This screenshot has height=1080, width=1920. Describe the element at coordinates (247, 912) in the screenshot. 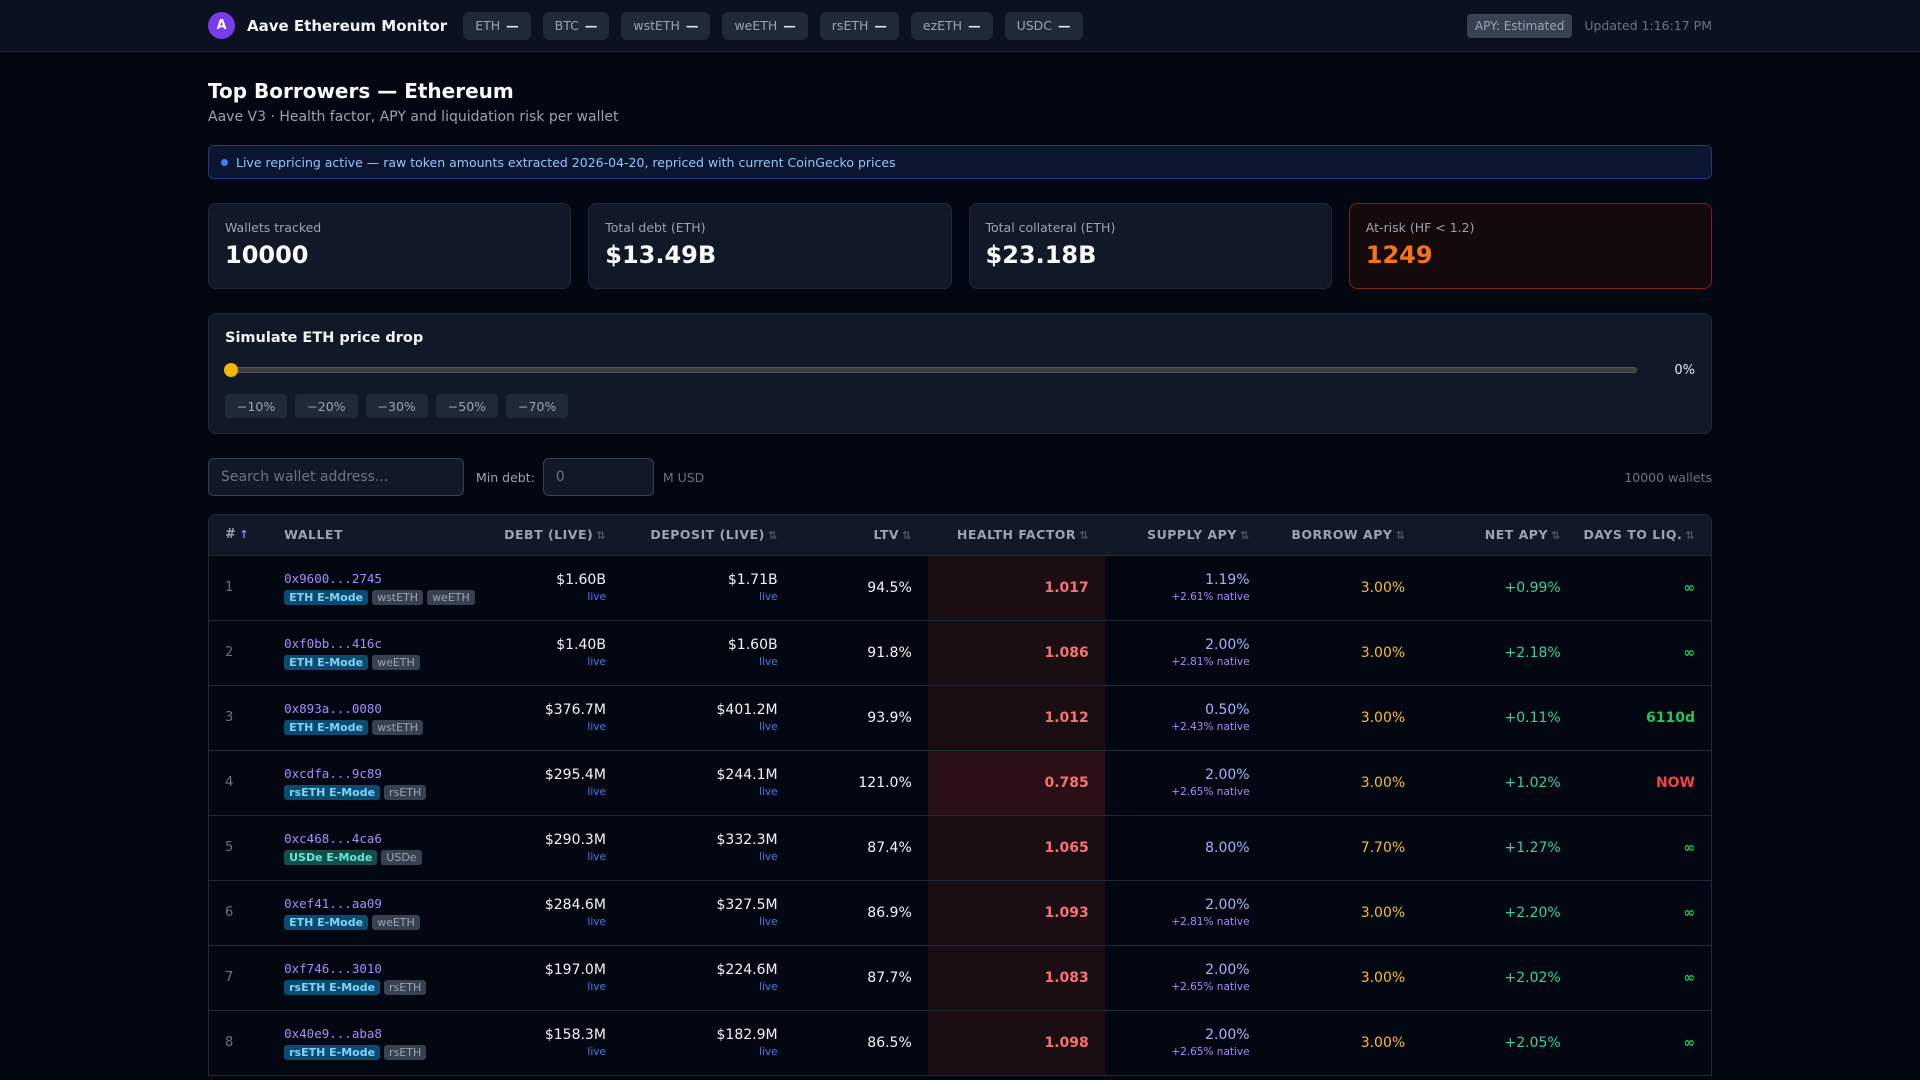

I see `row-index: 6` at that location.